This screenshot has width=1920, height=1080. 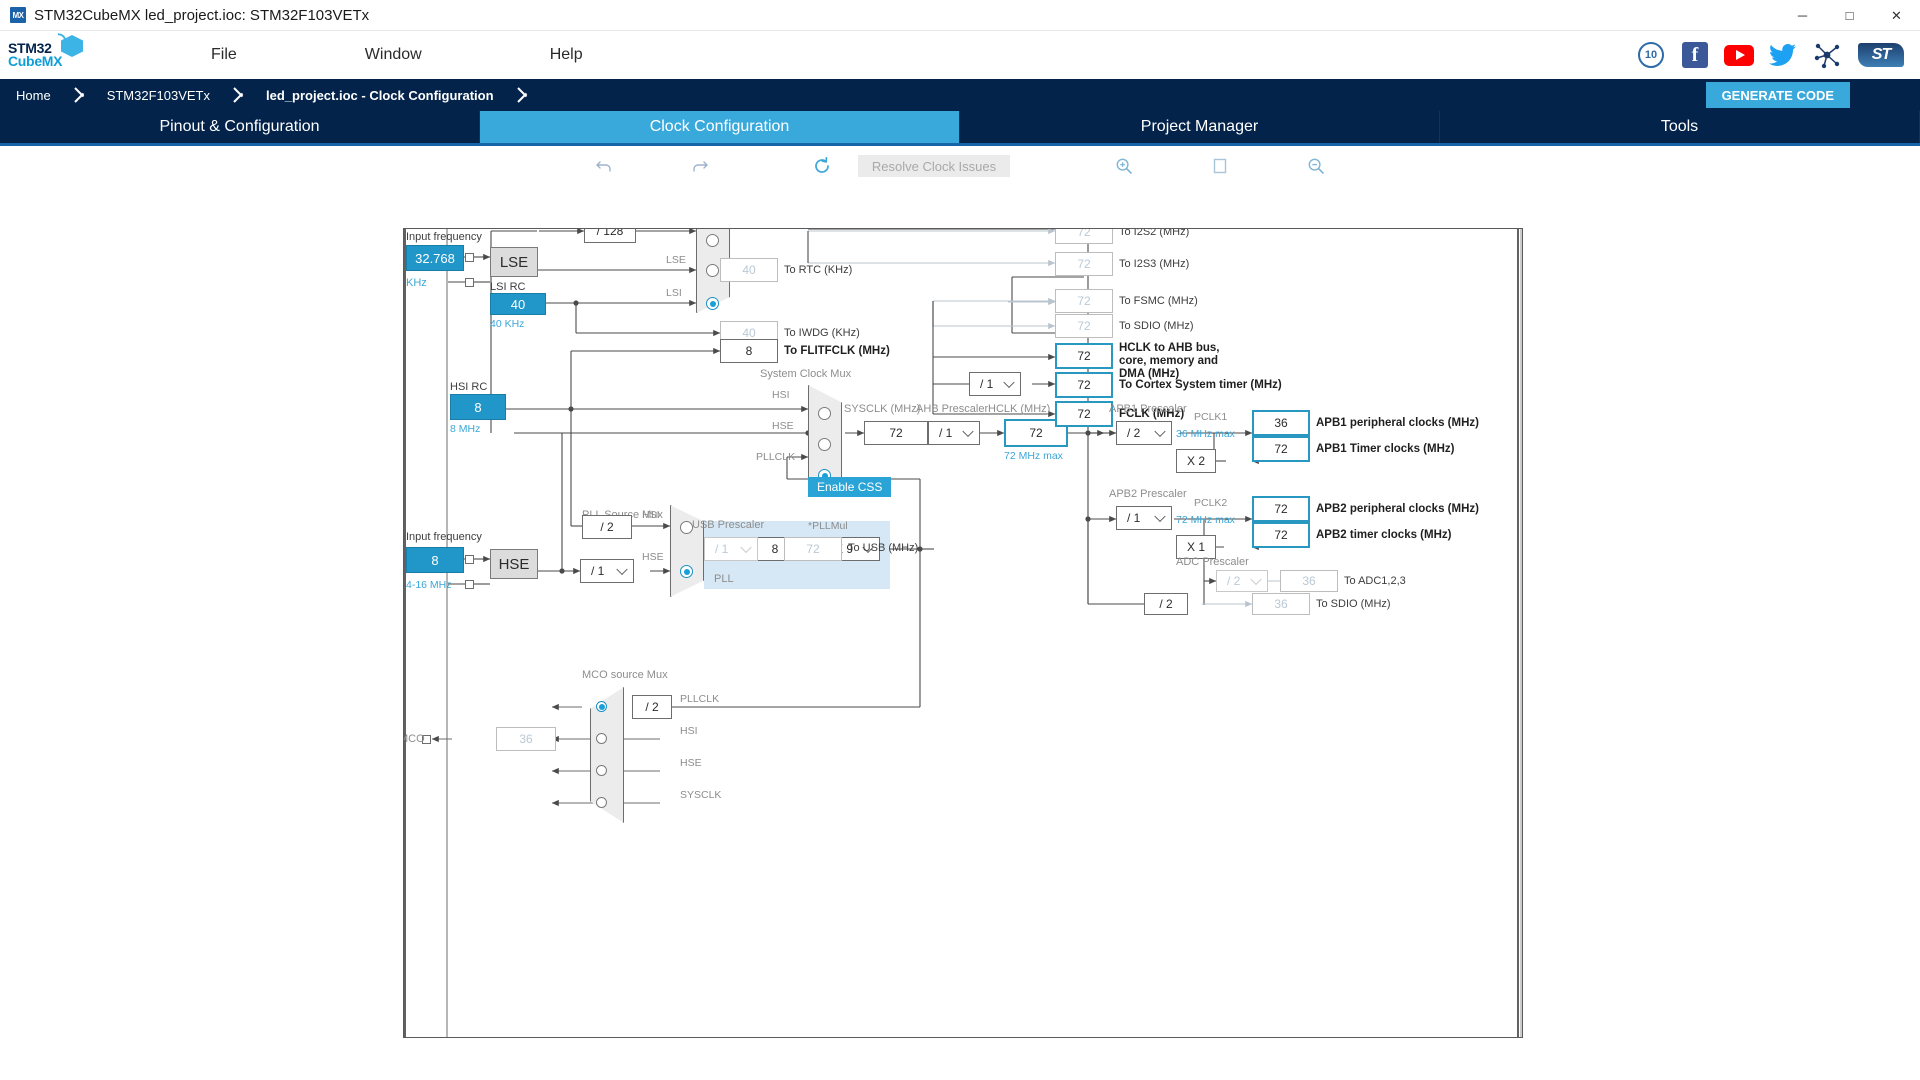 What do you see at coordinates (1695, 55) in the screenshot?
I see `facebook-icon: f` at bounding box center [1695, 55].